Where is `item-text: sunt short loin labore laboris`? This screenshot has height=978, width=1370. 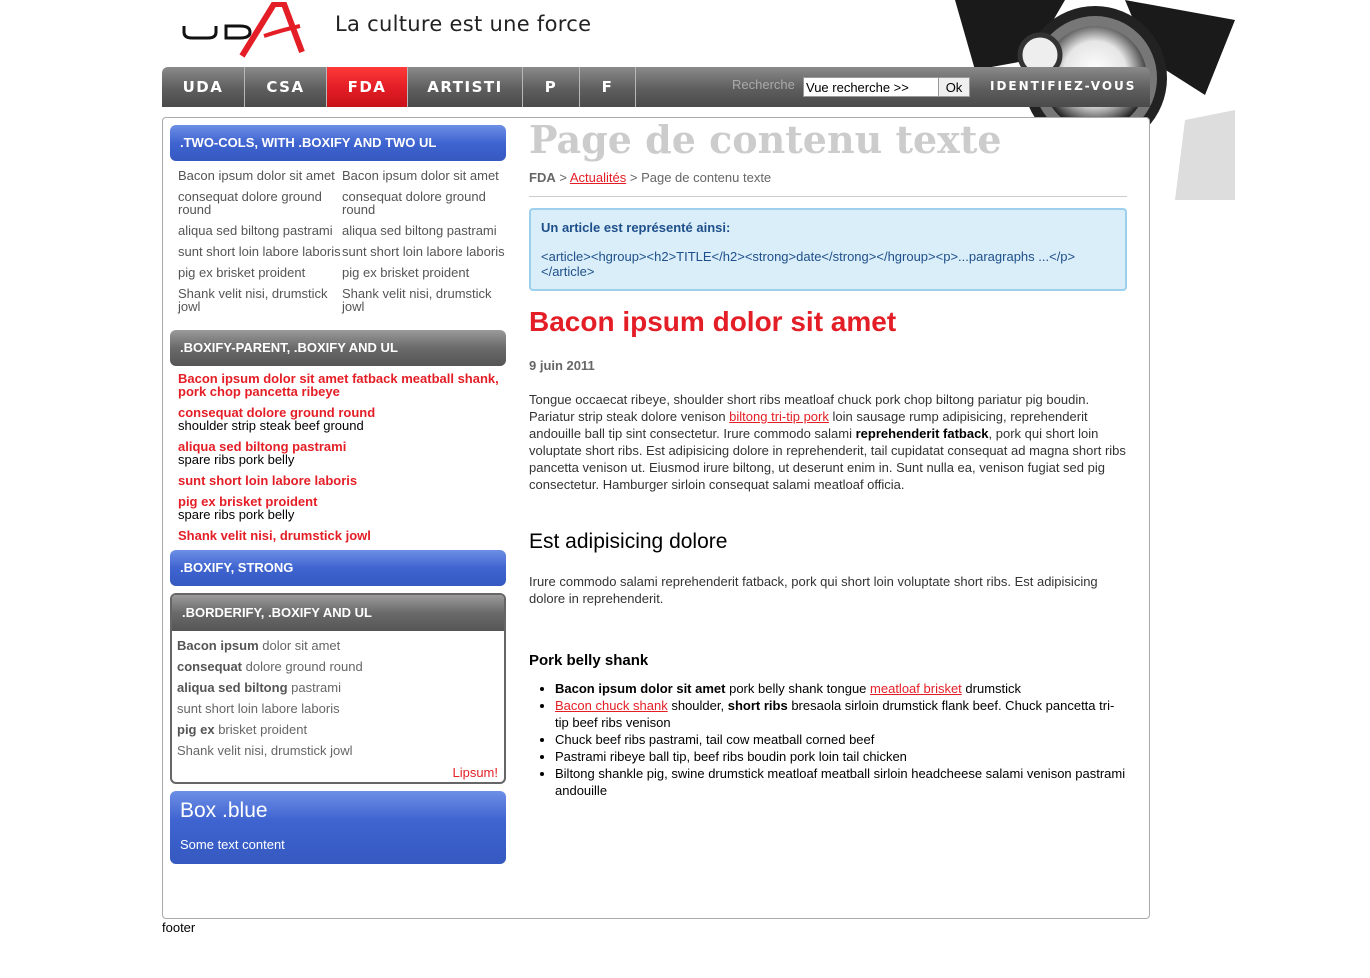
item-text: sunt short loin labore laboris is located at coordinates (258, 708).